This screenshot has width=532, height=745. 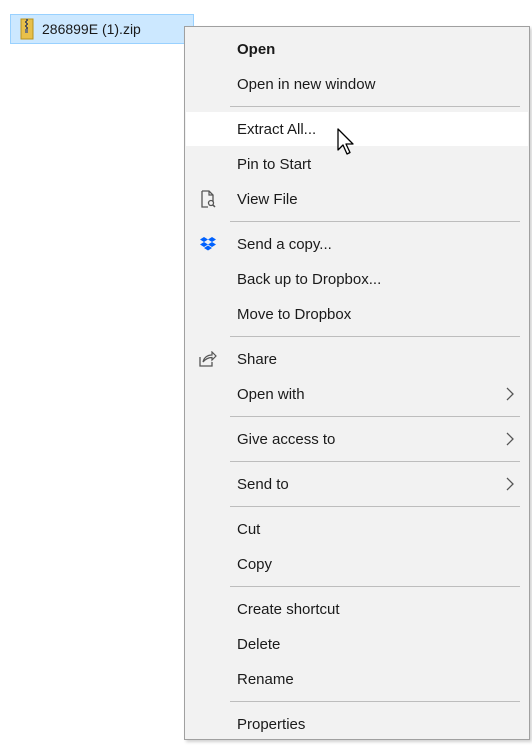 What do you see at coordinates (265, 679) in the screenshot?
I see `menu-item-label: Rename` at bounding box center [265, 679].